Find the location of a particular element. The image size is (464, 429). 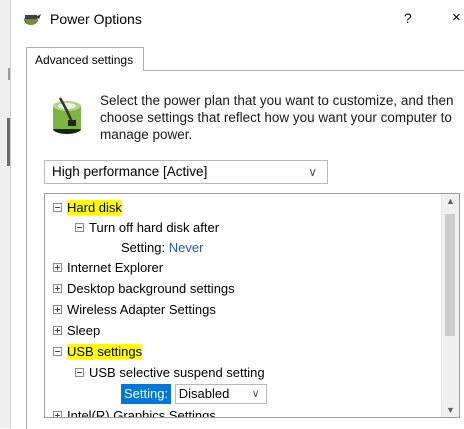

power-plan-dropdown: High performance [Active] ∨ is located at coordinates (186, 172).